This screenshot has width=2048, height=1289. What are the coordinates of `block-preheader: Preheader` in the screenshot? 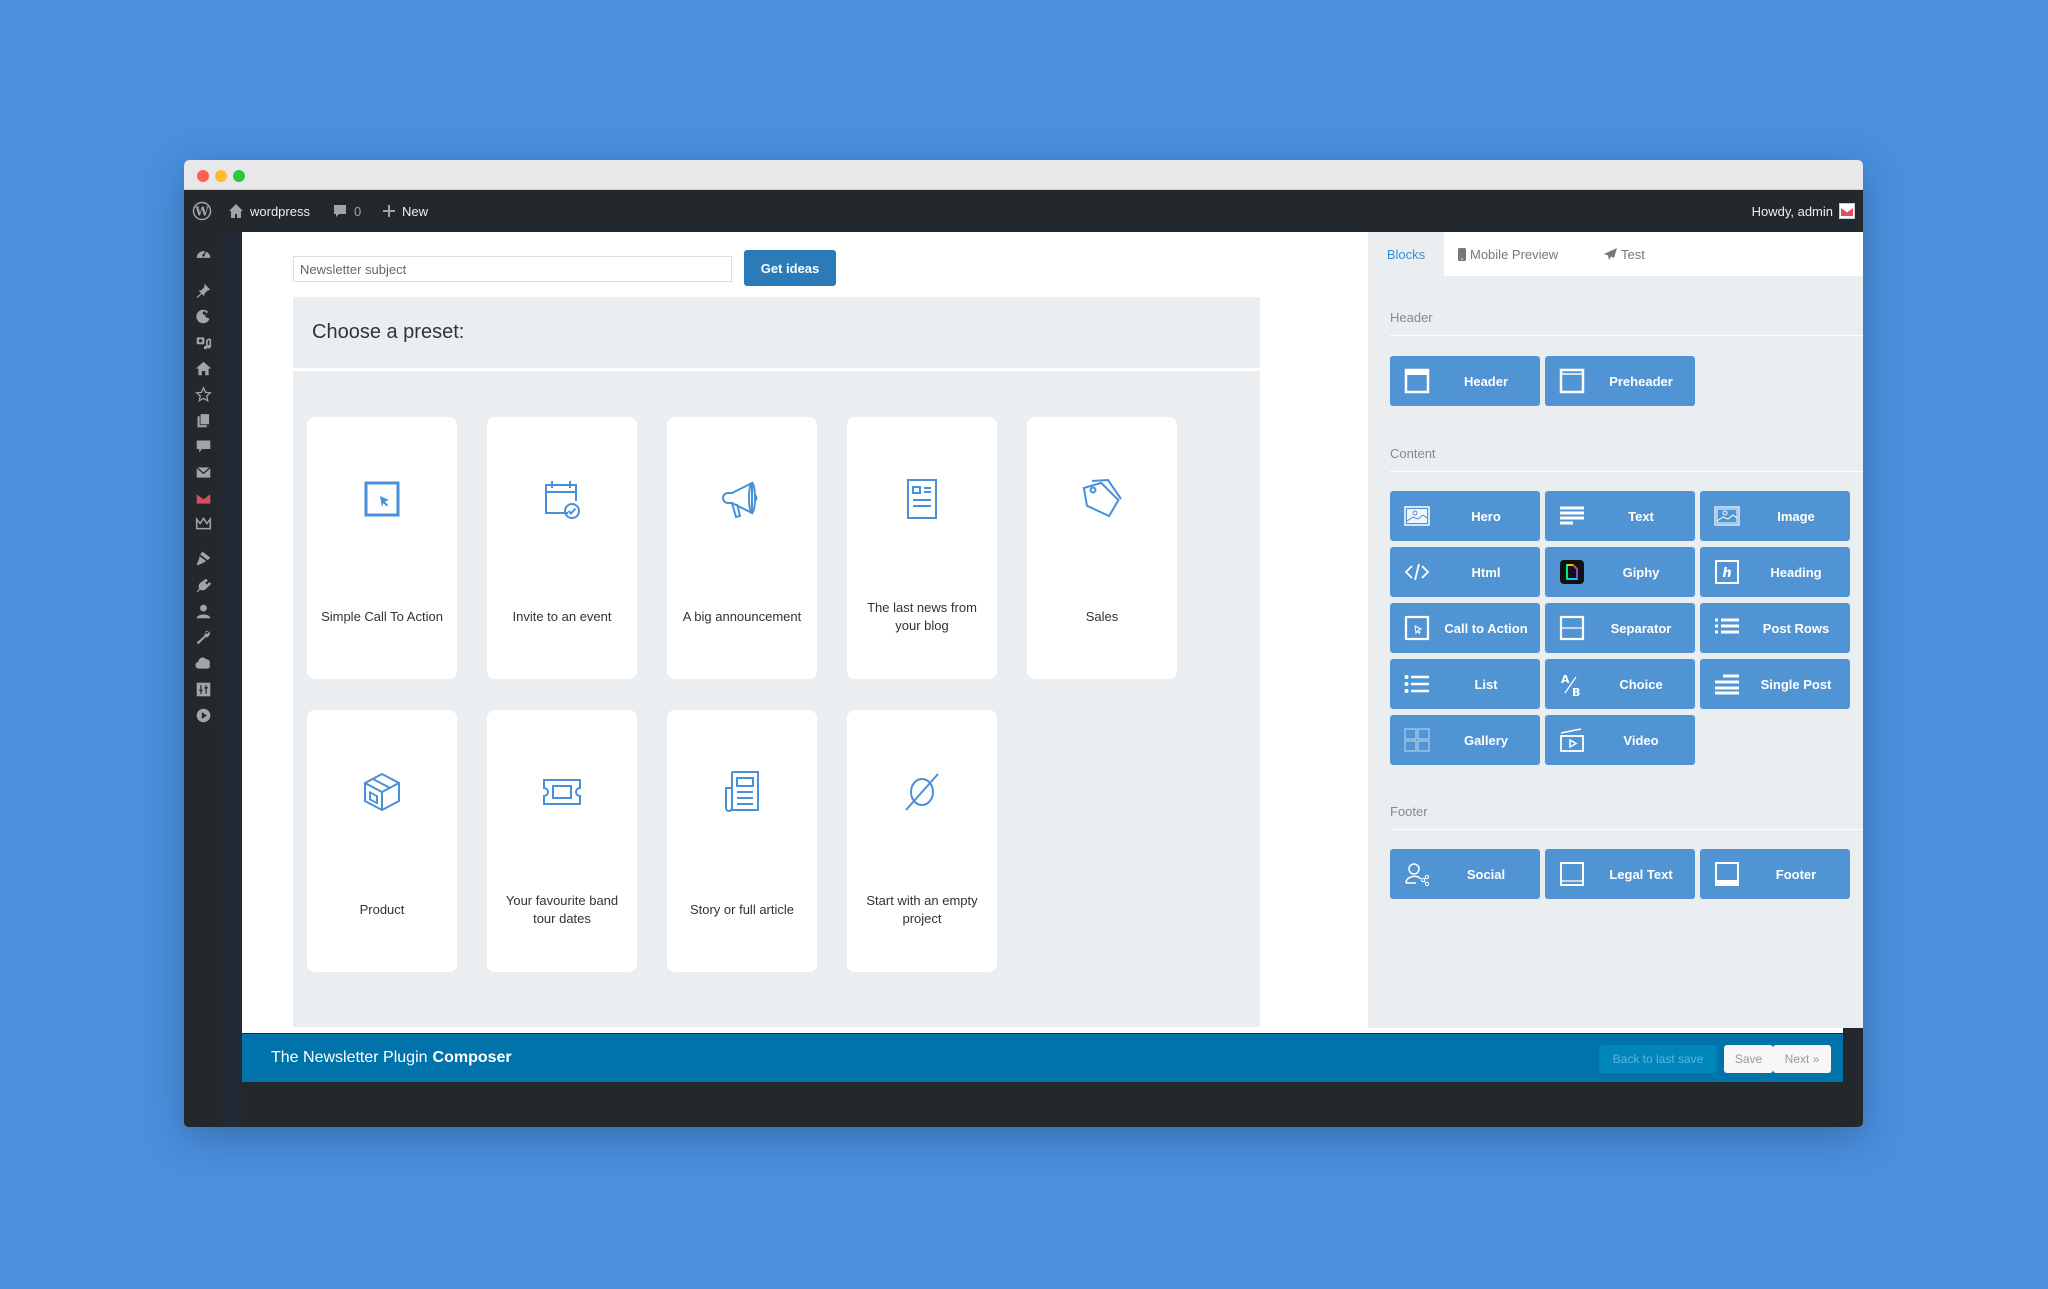 It's located at (1620, 381).